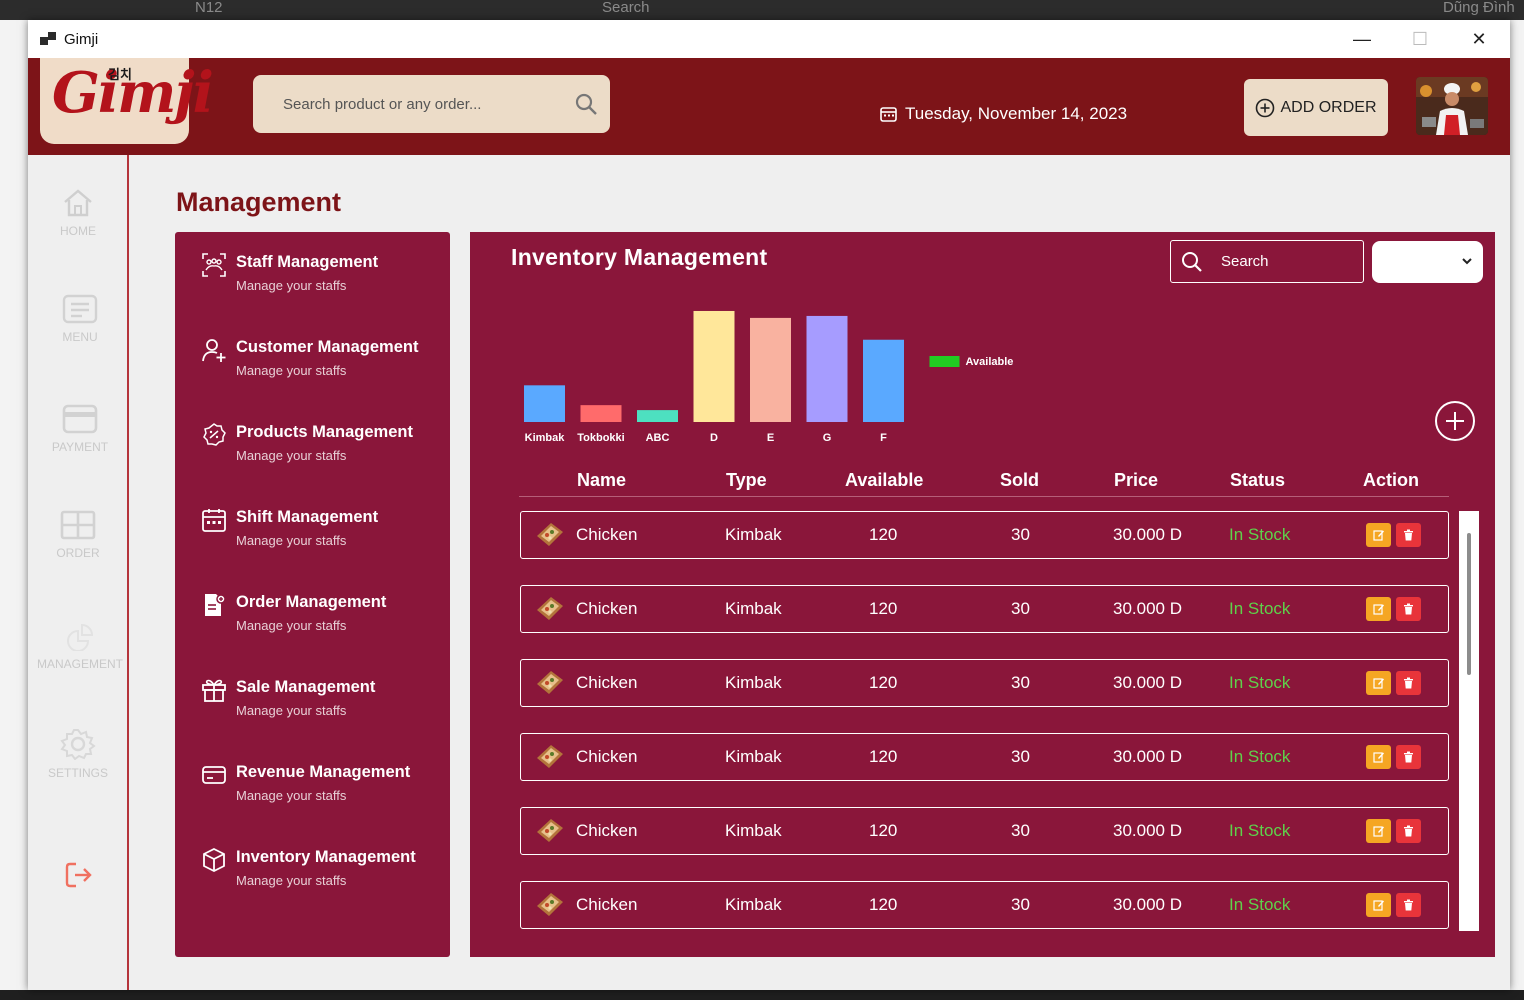 The height and width of the screenshot is (1000, 1524). What do you see at coordinates (714, 438) in the screenshot?
I see `chart-tick-label: D` at bounding box center [714, 438].